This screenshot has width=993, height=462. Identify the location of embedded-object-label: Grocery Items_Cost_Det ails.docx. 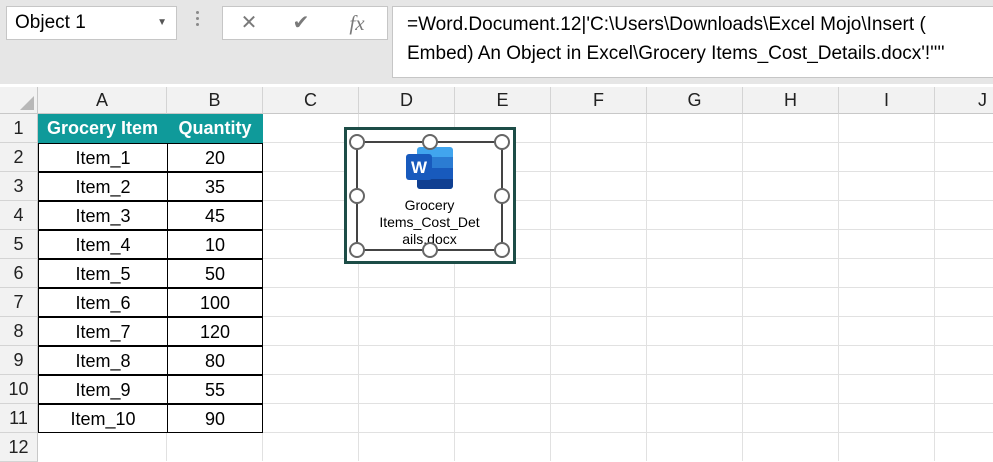
(429, 222).